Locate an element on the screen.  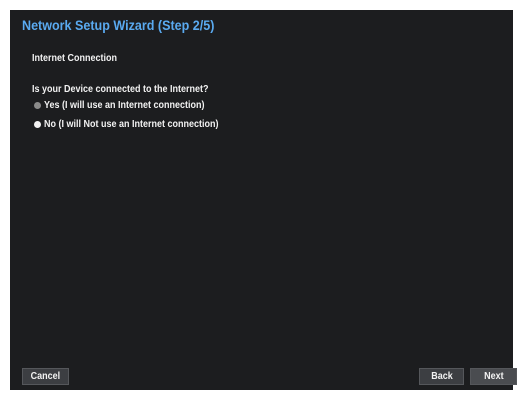
next-button-label: Next is located at coordinates (493, 376).